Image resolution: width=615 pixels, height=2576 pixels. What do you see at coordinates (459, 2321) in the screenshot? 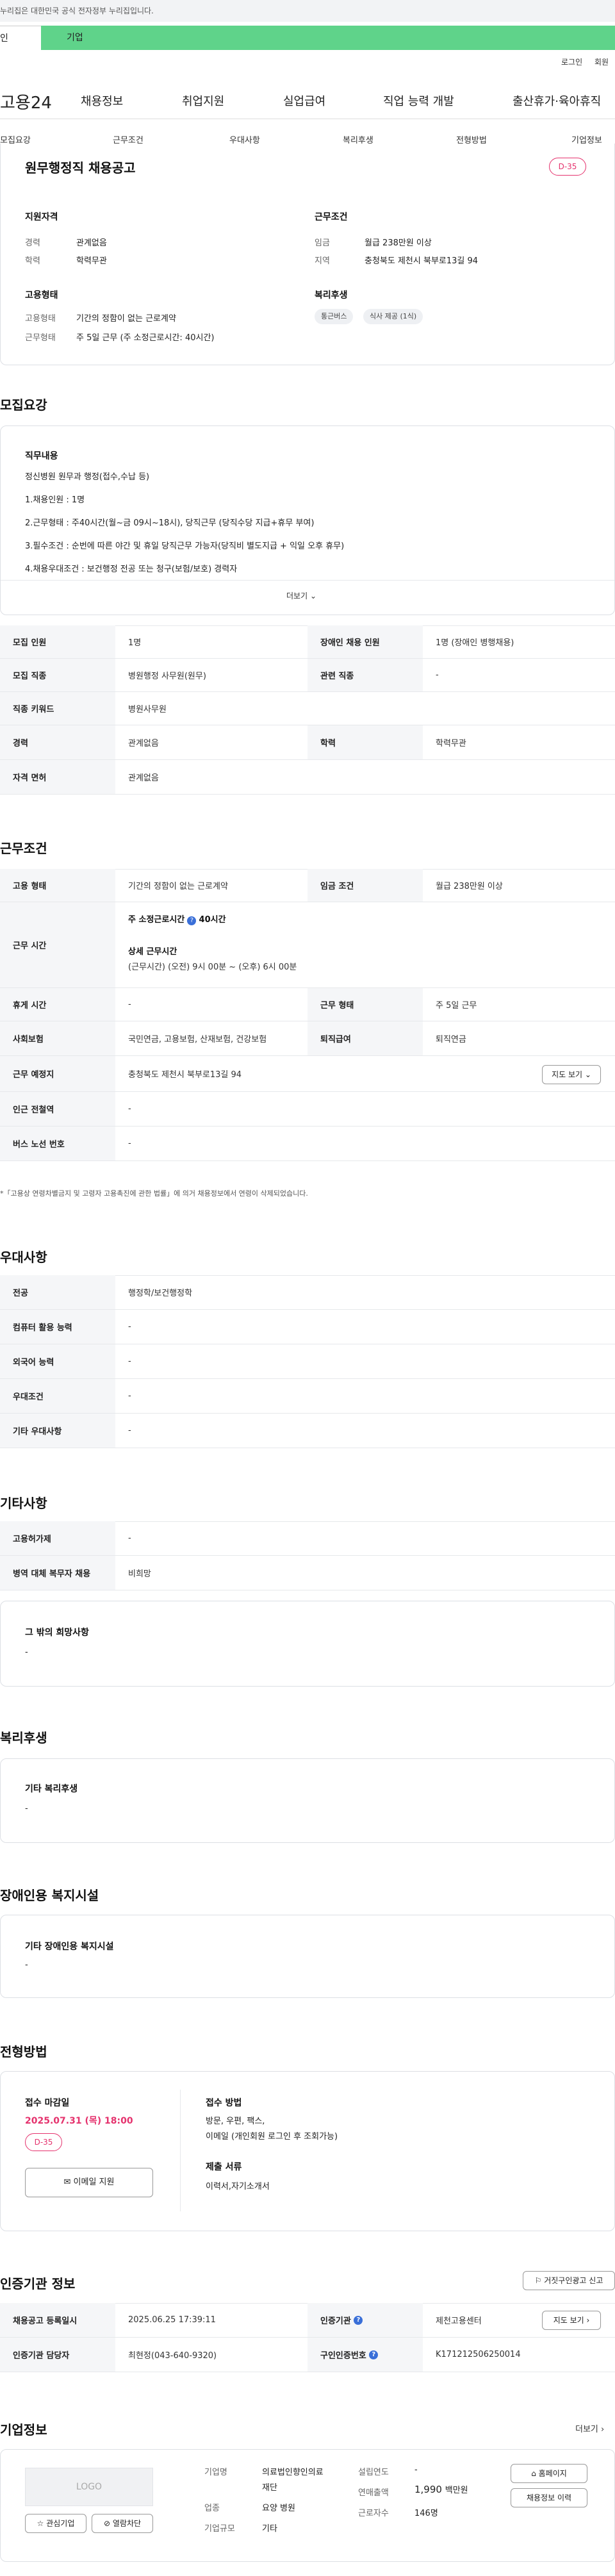
I see `td-cert-org: 제천고용센터` at bounding box center [459, 2321].